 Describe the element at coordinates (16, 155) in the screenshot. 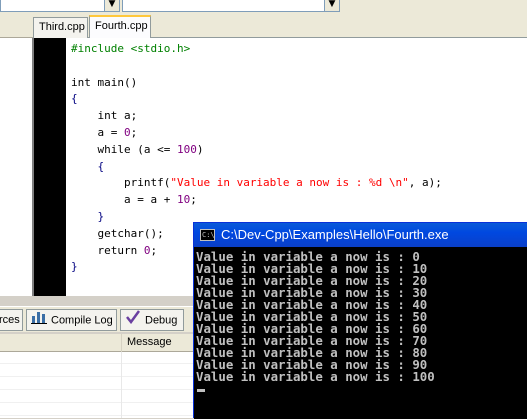

I see `project-browser-pane` at that location.